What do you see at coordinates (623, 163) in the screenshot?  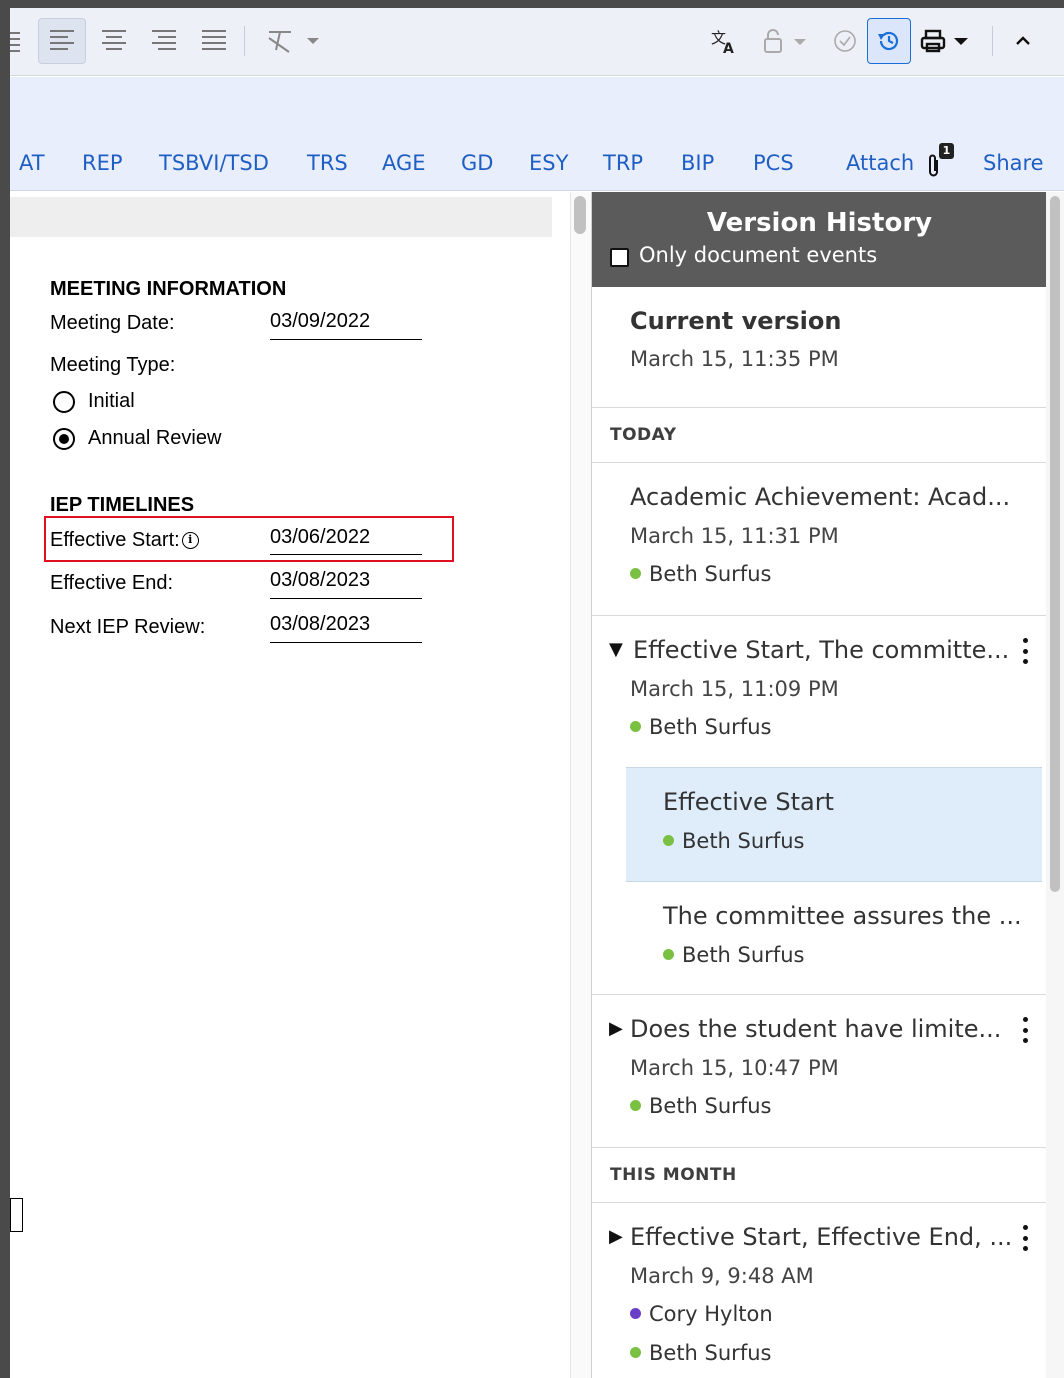 I see `tab-trp: TRP` at bounding box center [623, 163].